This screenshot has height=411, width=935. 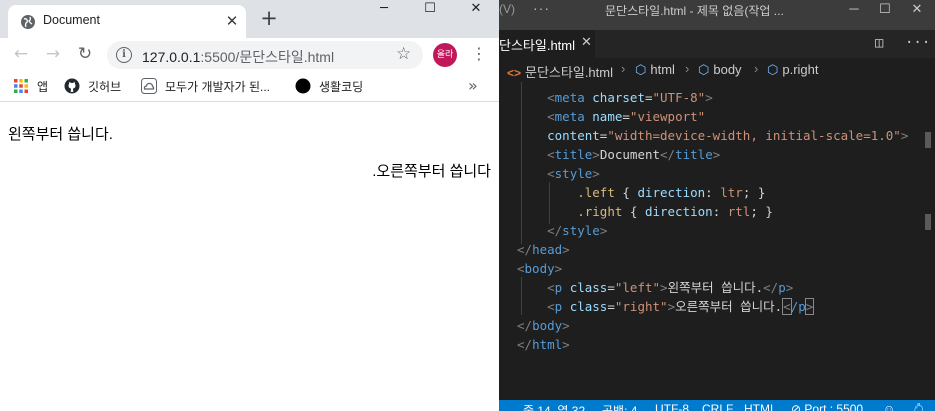 I want to click on code-line: <title>Document</title>, so click(x=634, y=154).